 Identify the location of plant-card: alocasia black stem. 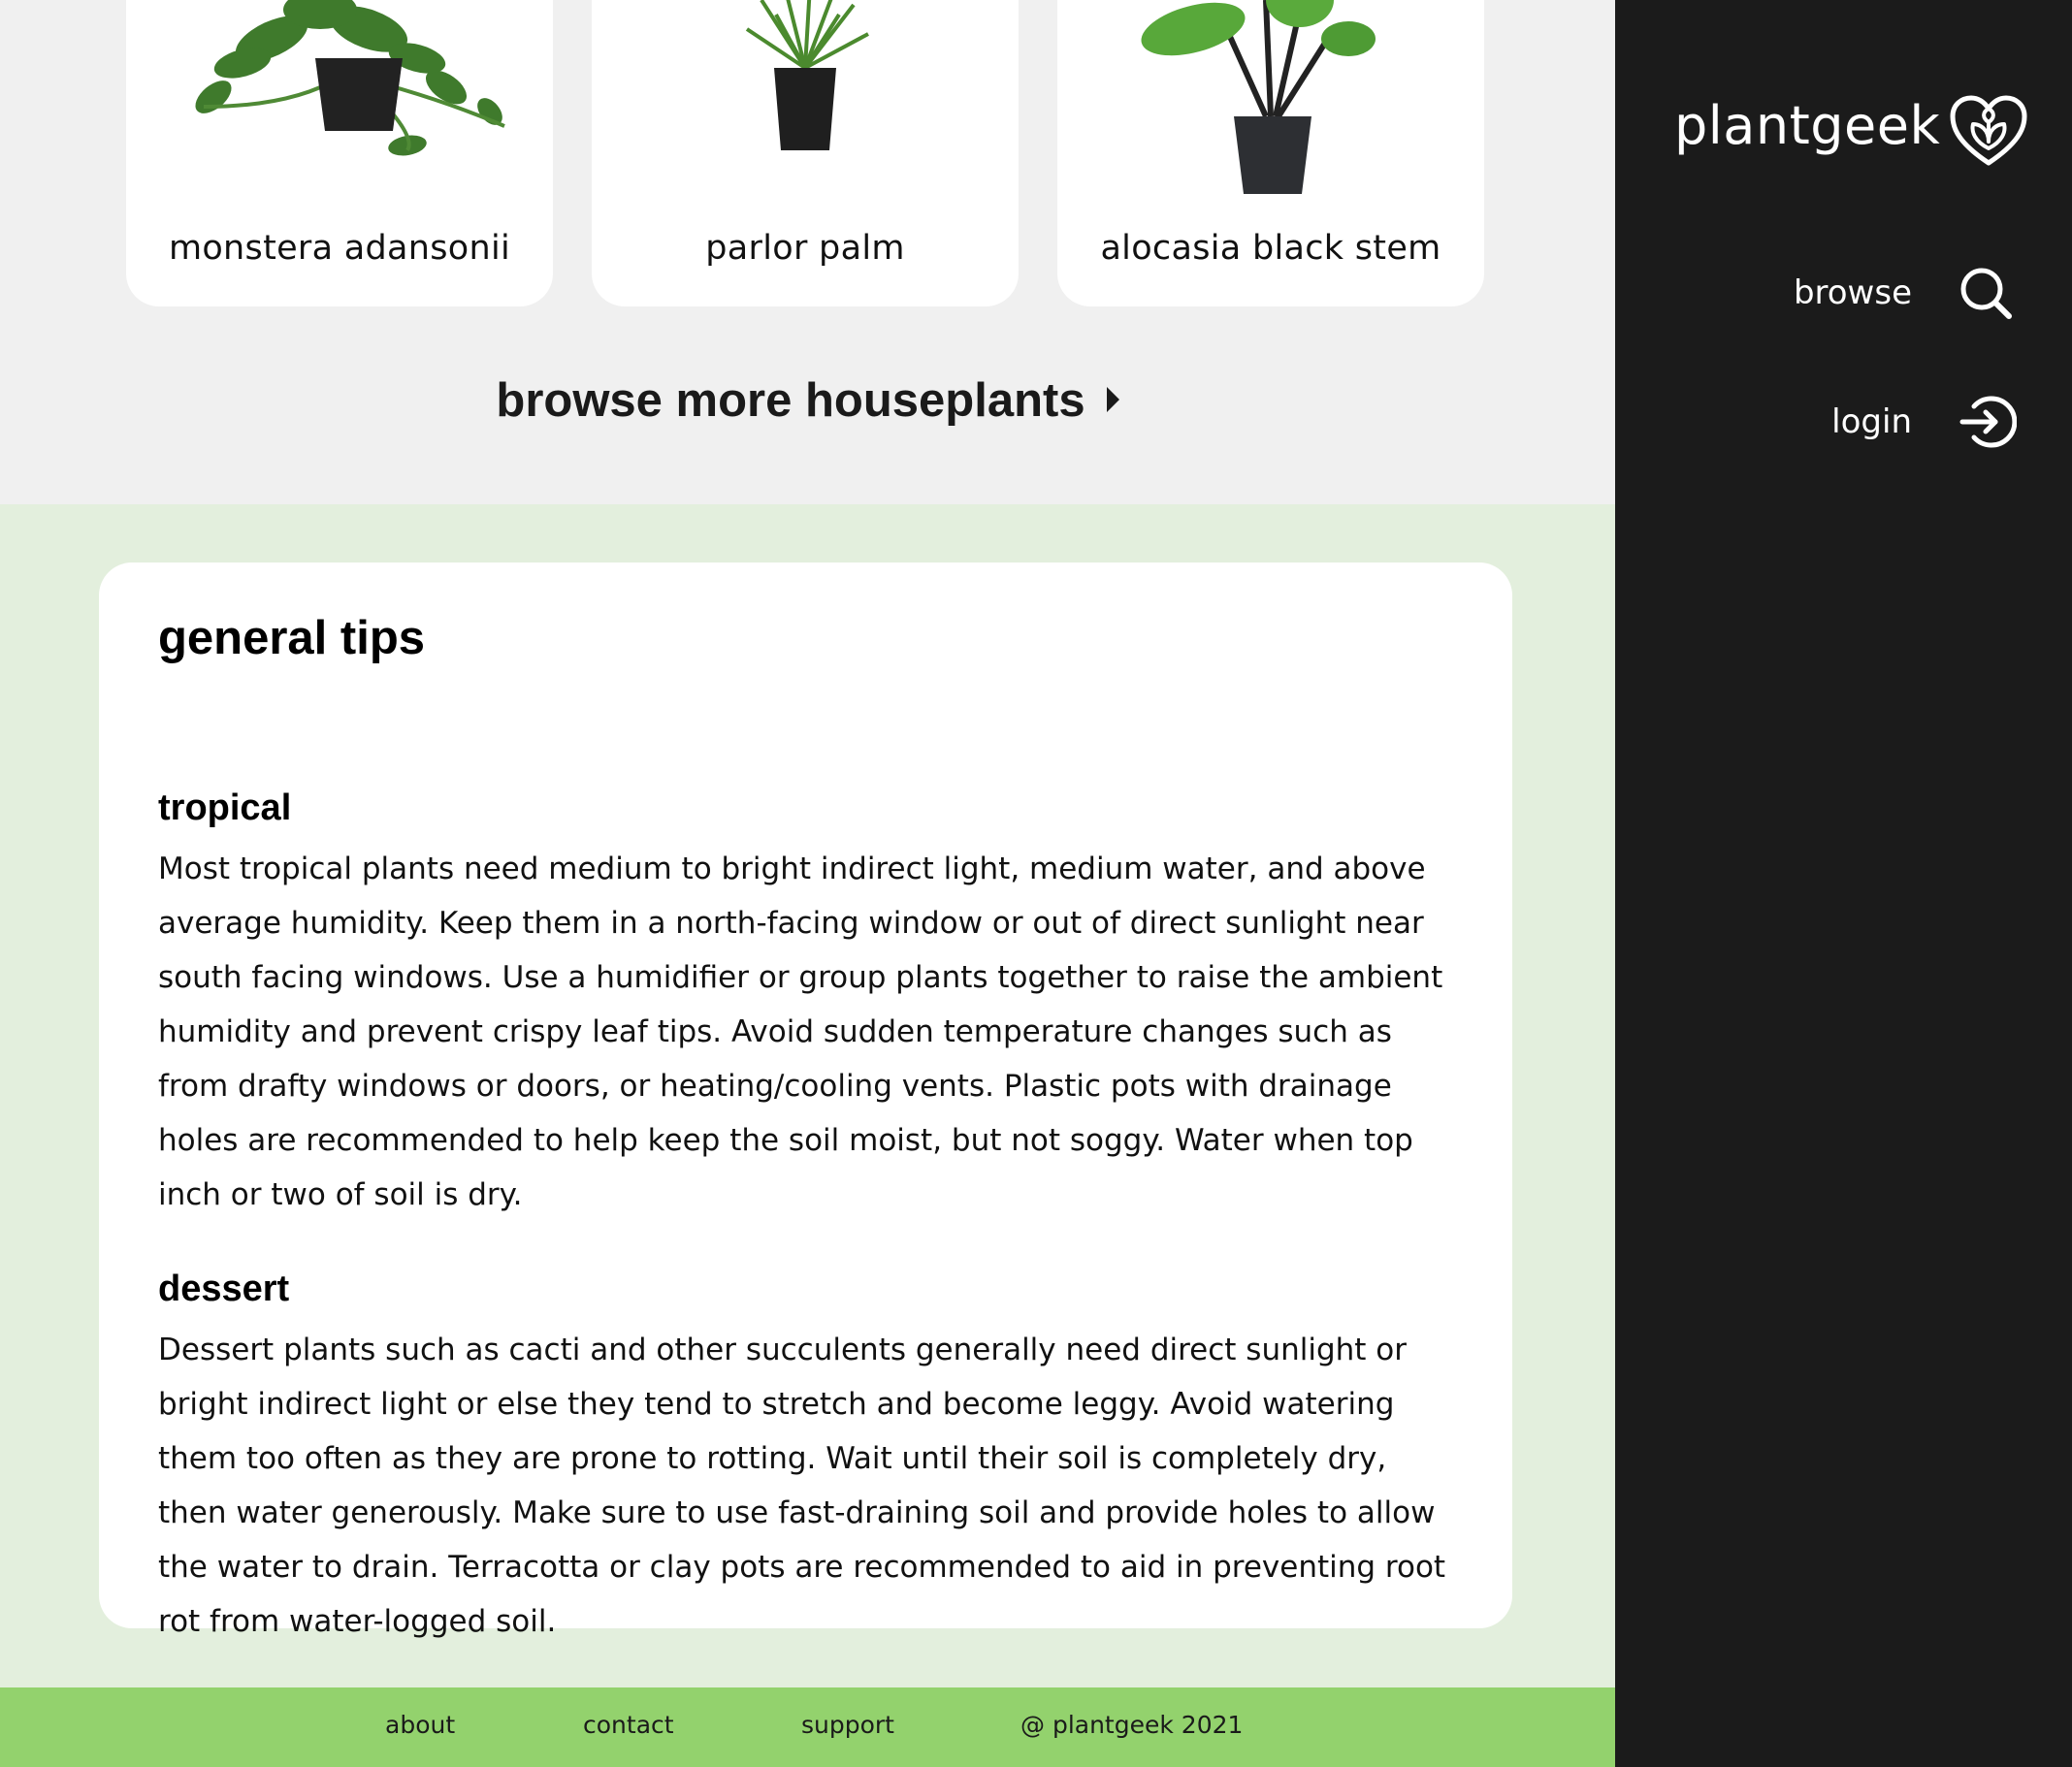
(1270, 153).